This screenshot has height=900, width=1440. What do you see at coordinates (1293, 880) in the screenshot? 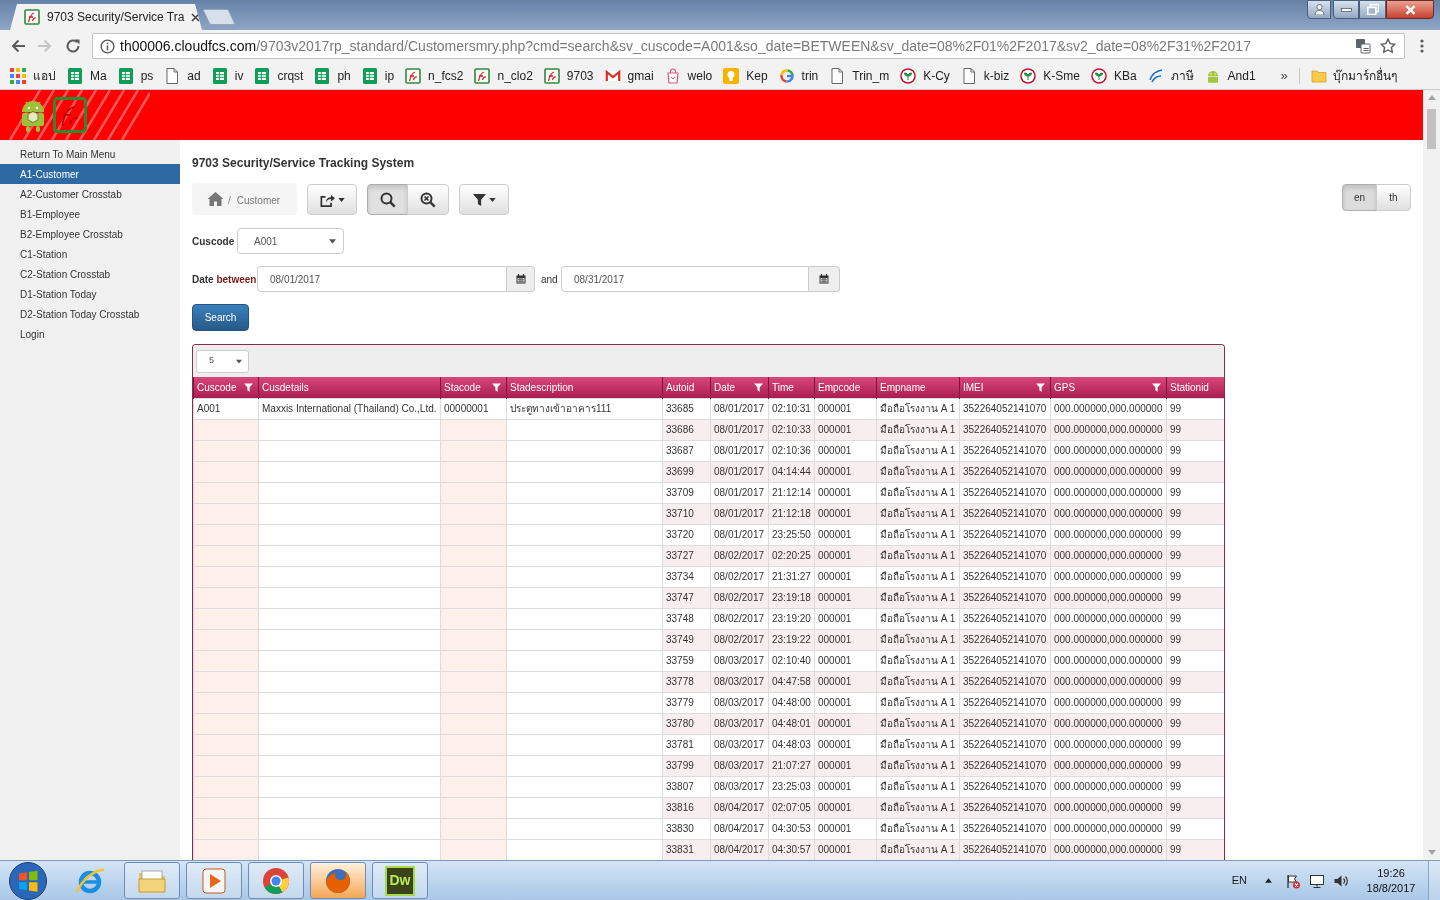
I see `flag-icon` at bounding box center [1293, 880].